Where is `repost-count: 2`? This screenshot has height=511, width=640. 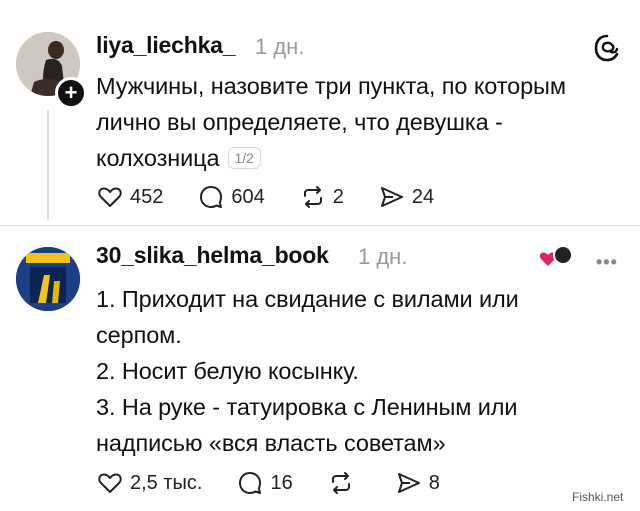 repost-count: 2 is located at coordinates (338, 196).